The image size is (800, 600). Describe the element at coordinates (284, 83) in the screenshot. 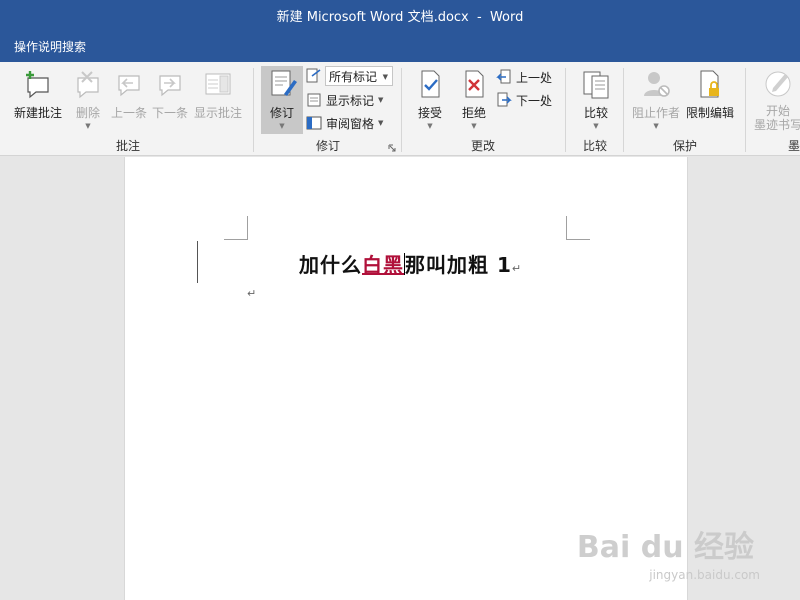

I see `track-changes-icon` at that location.